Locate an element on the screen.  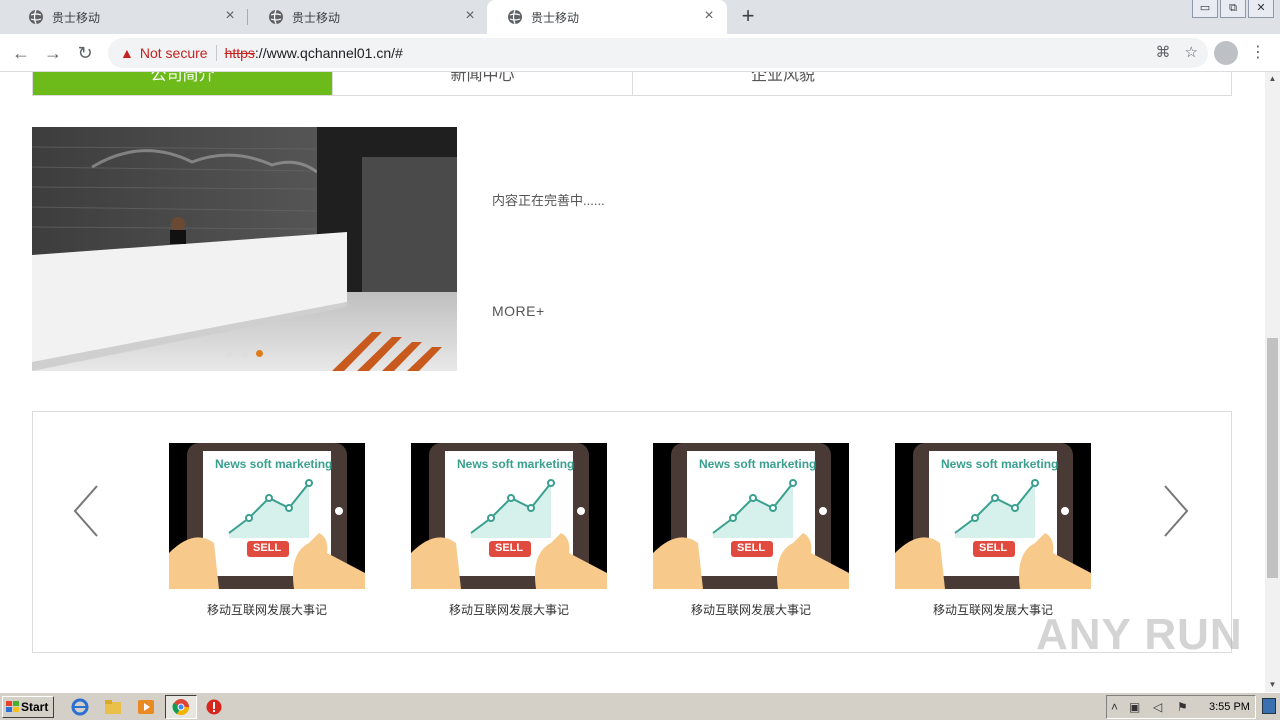
system-tray: ˄ ▣ ◁ ⚑ 3:55 PM is located at coordinates (1181, 707).